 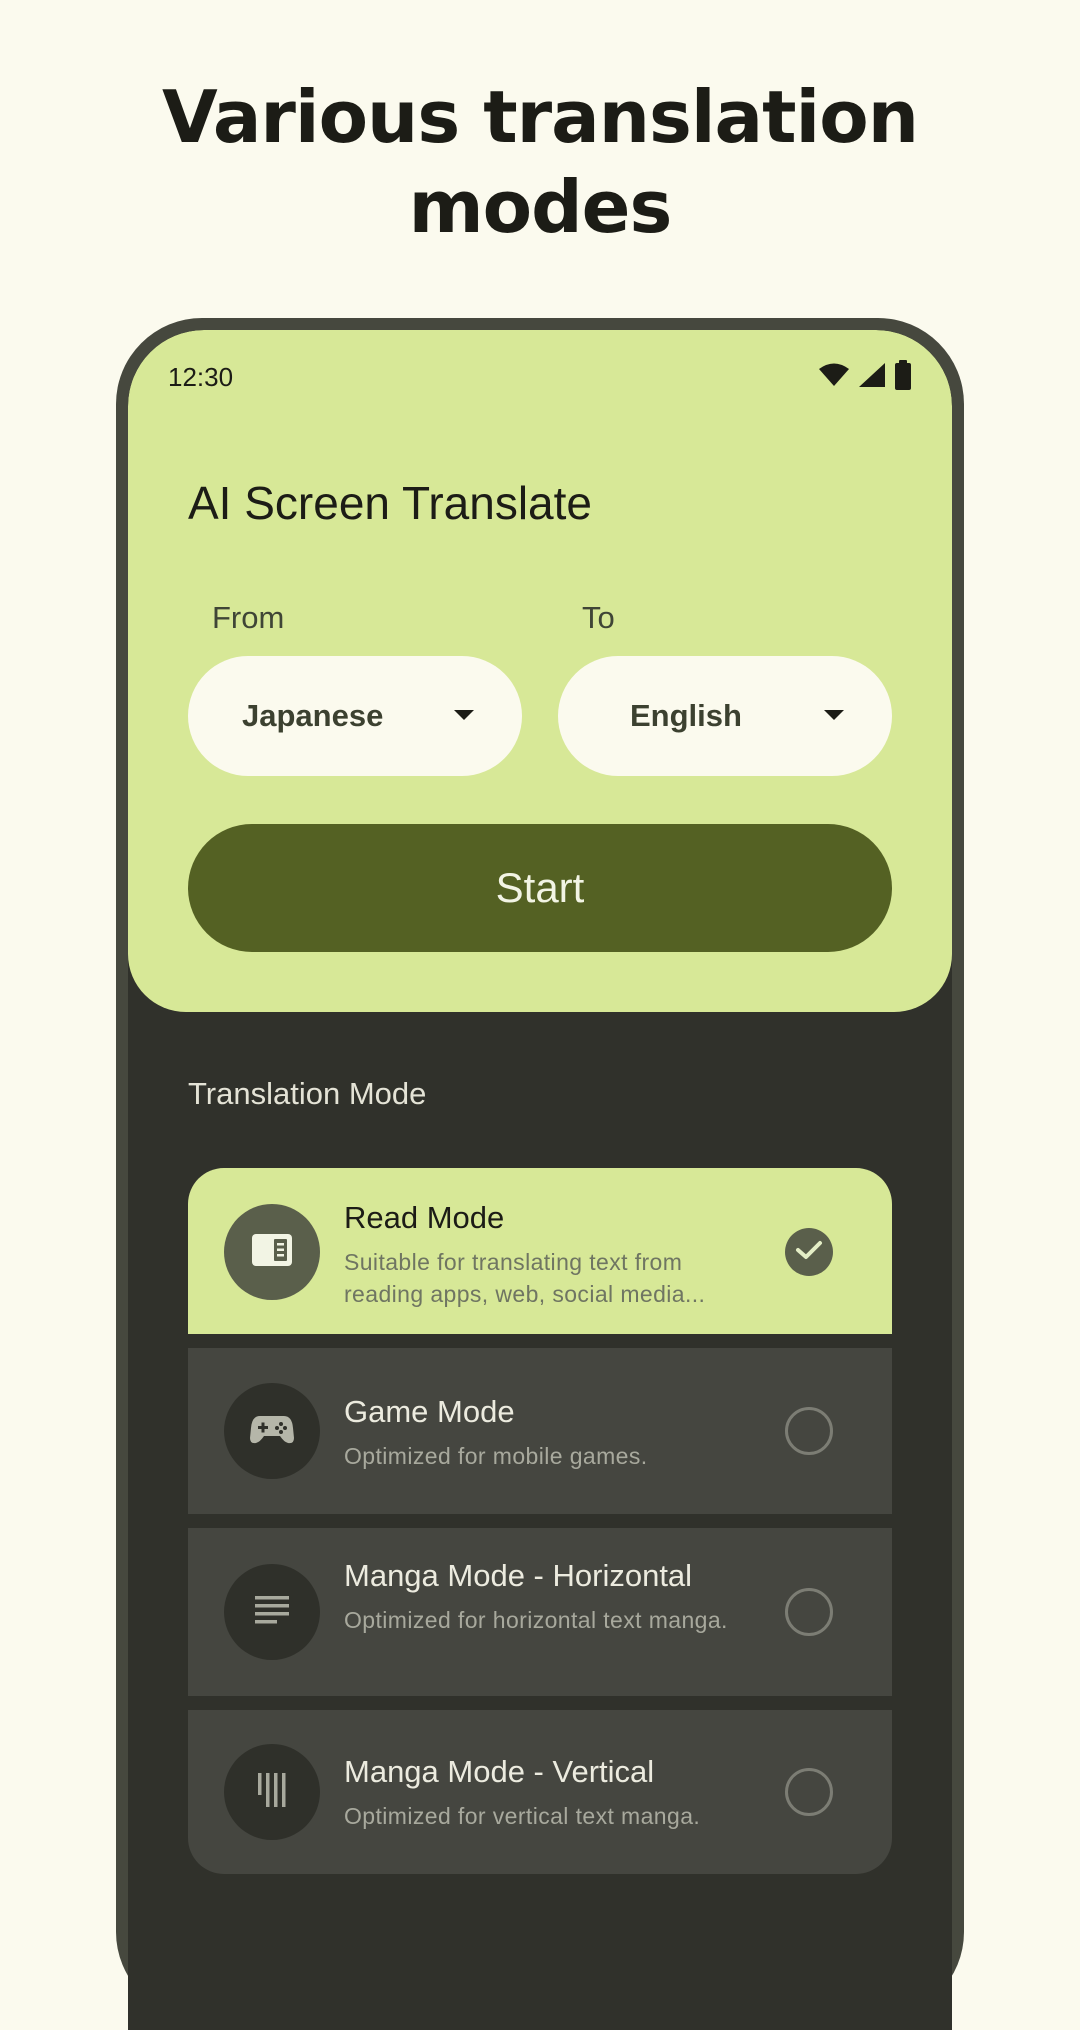 I want to click on gamepad-icon, so click(x=272, y=1431).